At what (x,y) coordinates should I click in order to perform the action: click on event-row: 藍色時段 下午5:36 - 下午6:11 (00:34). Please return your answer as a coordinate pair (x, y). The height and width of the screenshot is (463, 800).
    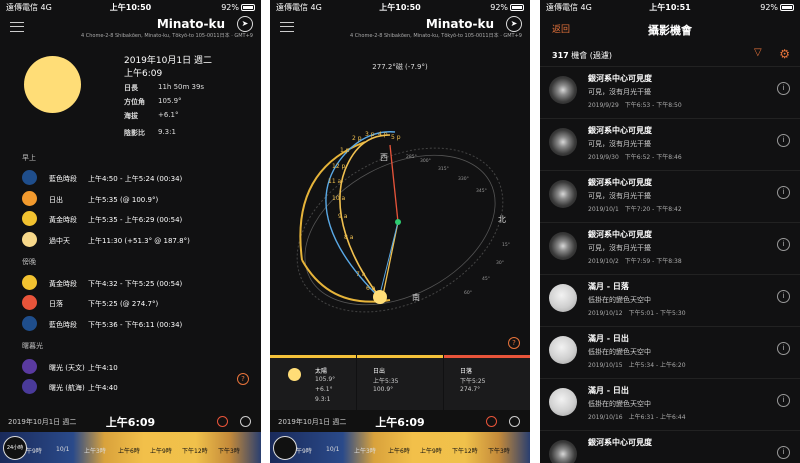
    Looking at the image, I should click on (137, 324).